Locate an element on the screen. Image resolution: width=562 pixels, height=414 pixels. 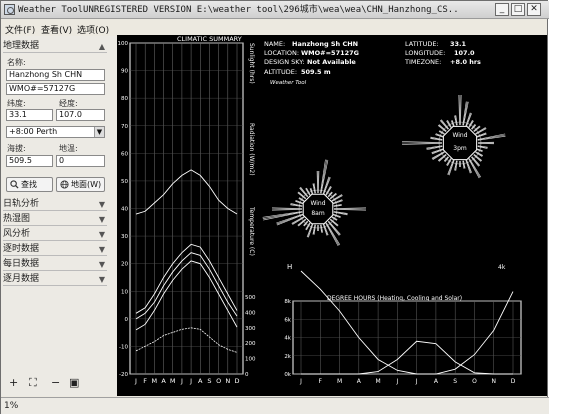
climatic-title: CLIMATIC SUMMARY is located at coordinates (209, 39).